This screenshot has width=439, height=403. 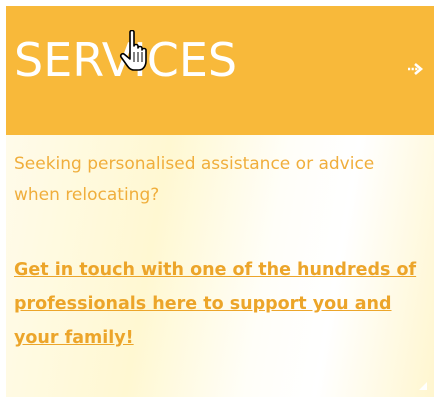 I want to click on services-title: SERVICES, so click(x=125, y=60).